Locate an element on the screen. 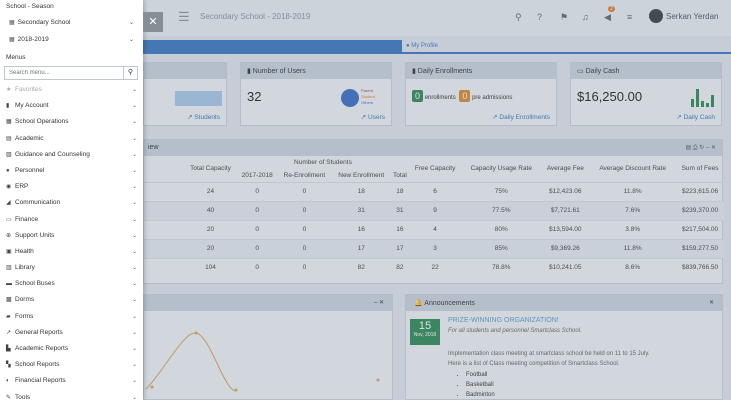 The height and width of the screenshot is (400, 731). personnel-icon: ● is located at coordinates (8, 170).